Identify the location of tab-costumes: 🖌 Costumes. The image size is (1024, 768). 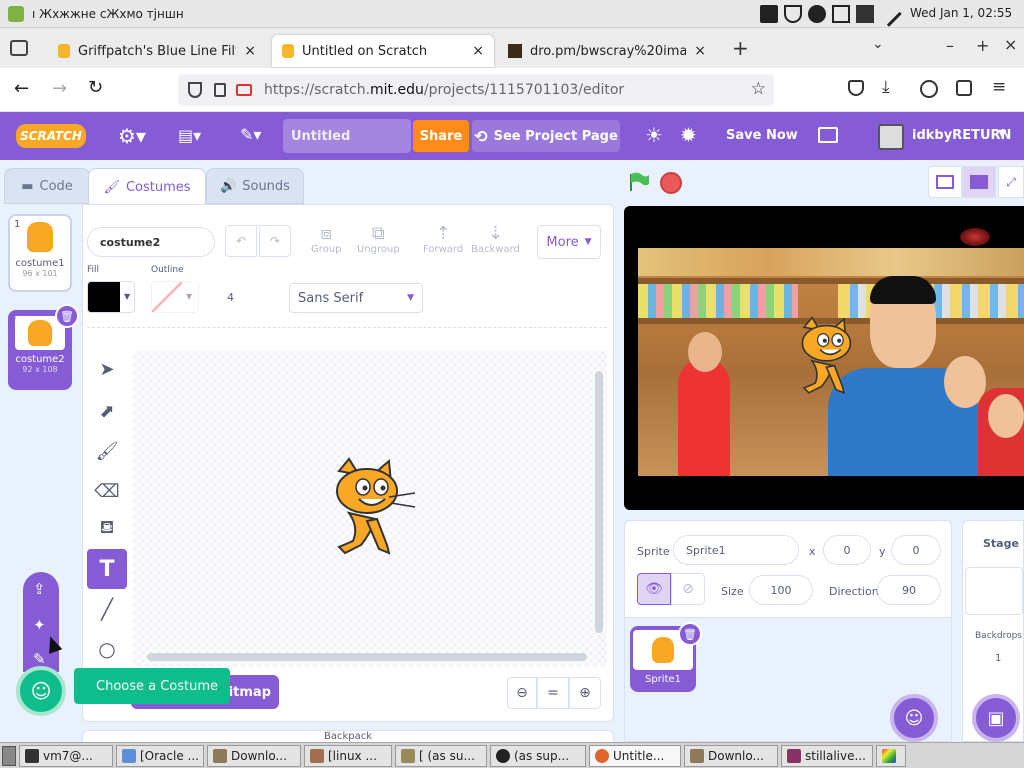
(147, 187).